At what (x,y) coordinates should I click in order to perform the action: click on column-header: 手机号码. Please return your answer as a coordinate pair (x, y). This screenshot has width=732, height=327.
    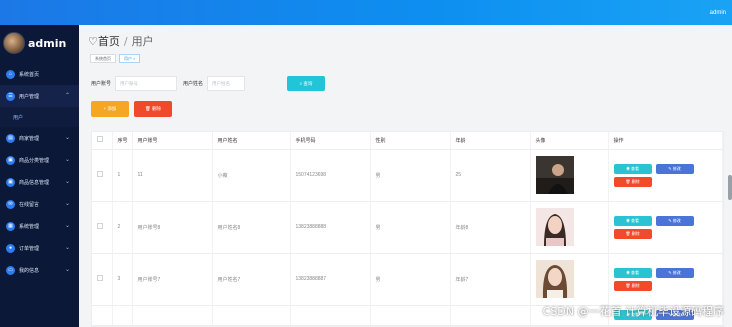
    Looking at the image, I should click on (330, 141).